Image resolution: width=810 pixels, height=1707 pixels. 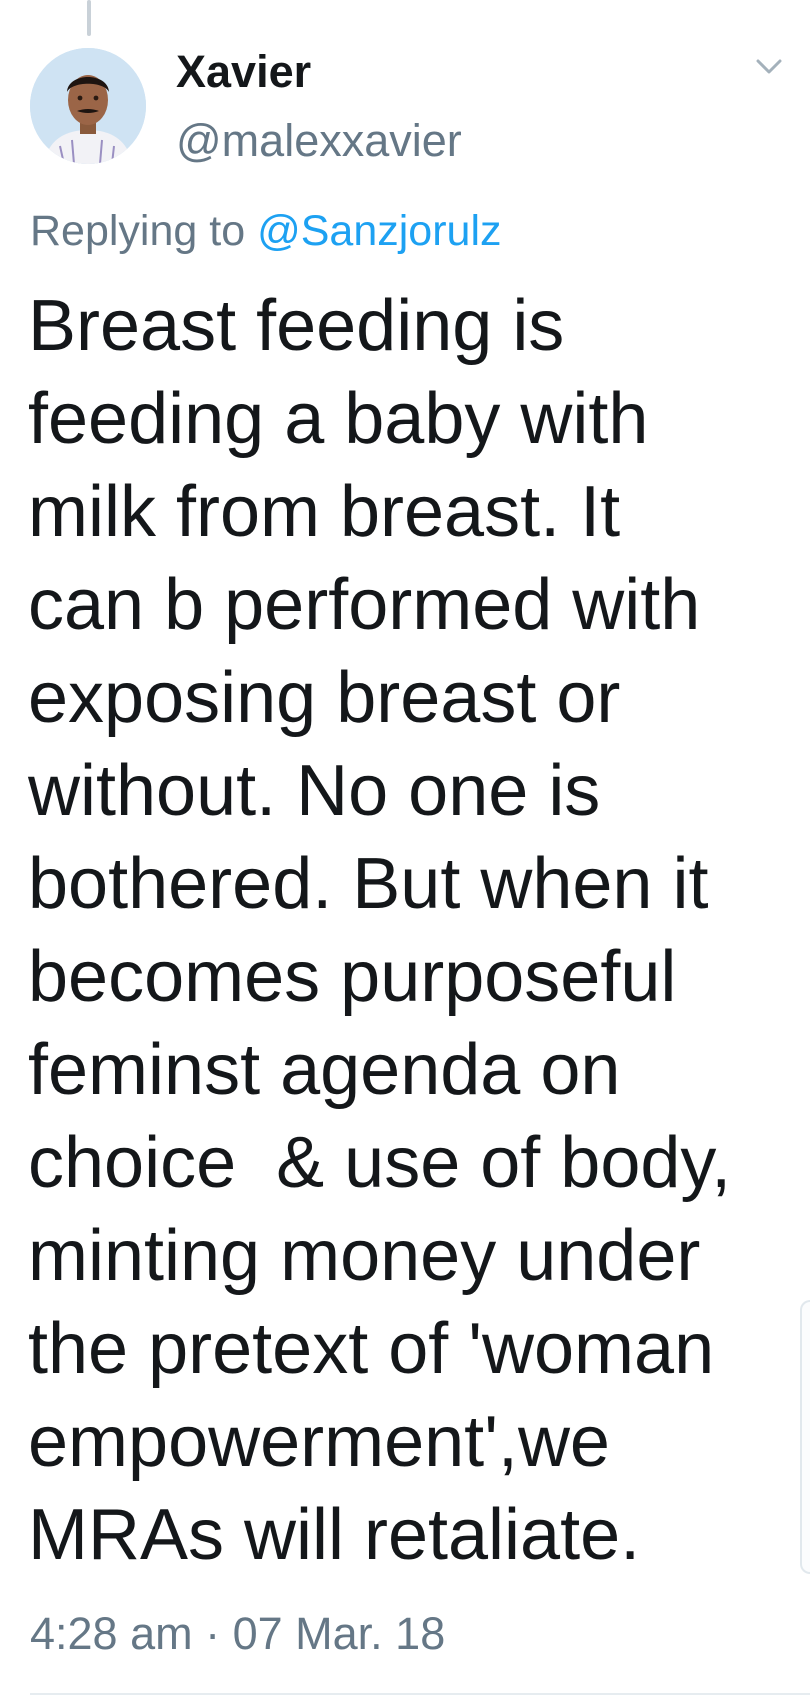 What do you see at coordinates (237, 1634) in the screenshot?
I see `tweet-timestamp: 4:28 am · 07 Mar. 18` at bounding box center [237, 1634].